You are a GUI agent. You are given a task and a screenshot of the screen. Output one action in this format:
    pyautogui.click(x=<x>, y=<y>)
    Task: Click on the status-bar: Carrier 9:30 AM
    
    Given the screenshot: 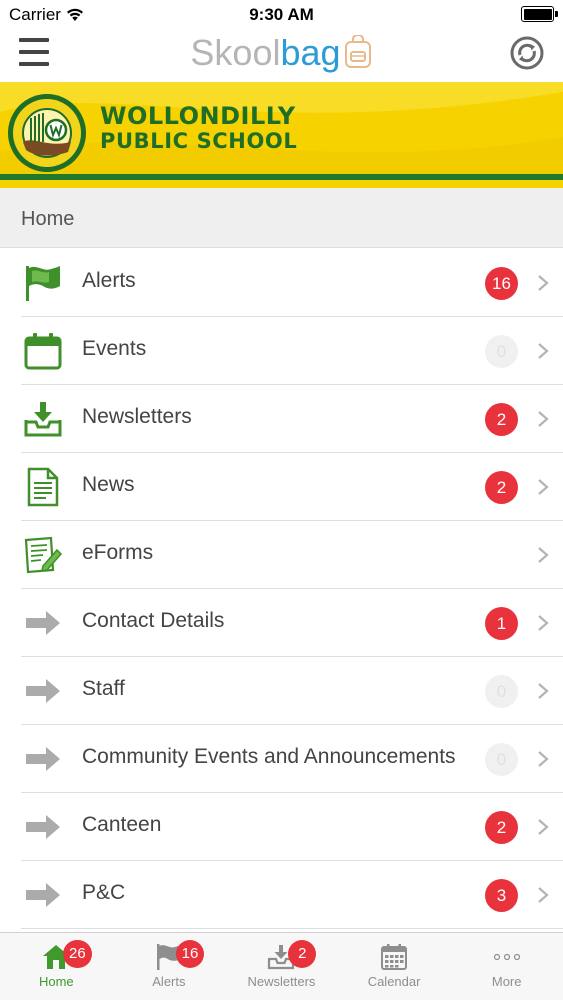 What is the action you would take?
    pyautogui.click(x=281, y=14)
    